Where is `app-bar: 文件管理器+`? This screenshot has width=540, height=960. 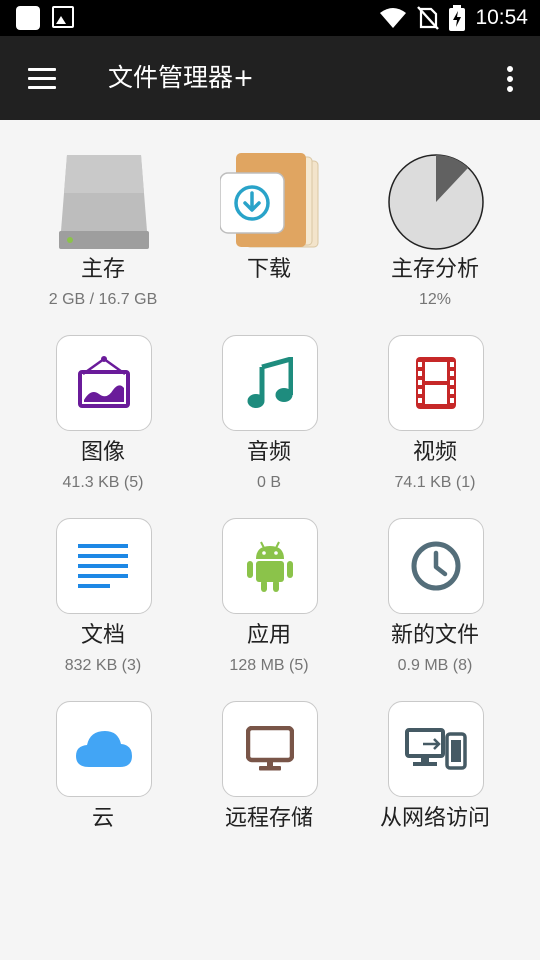
app-bar: 文件管理器+ is located at coordinates (270, 78).